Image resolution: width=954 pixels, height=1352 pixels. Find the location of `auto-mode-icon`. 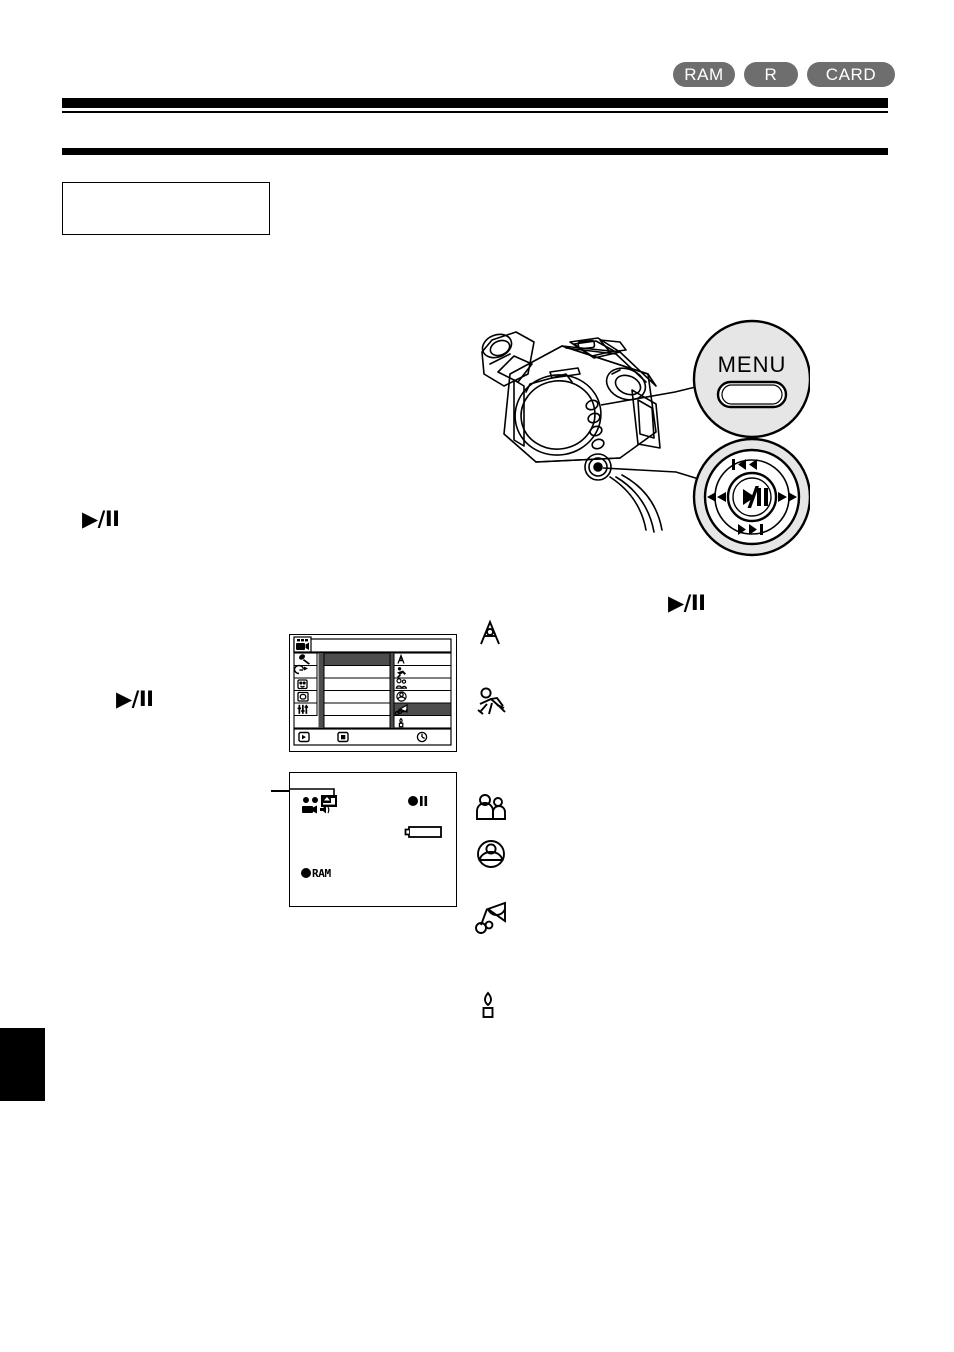

auto-mode-icon is located at coordinates (490, 632).